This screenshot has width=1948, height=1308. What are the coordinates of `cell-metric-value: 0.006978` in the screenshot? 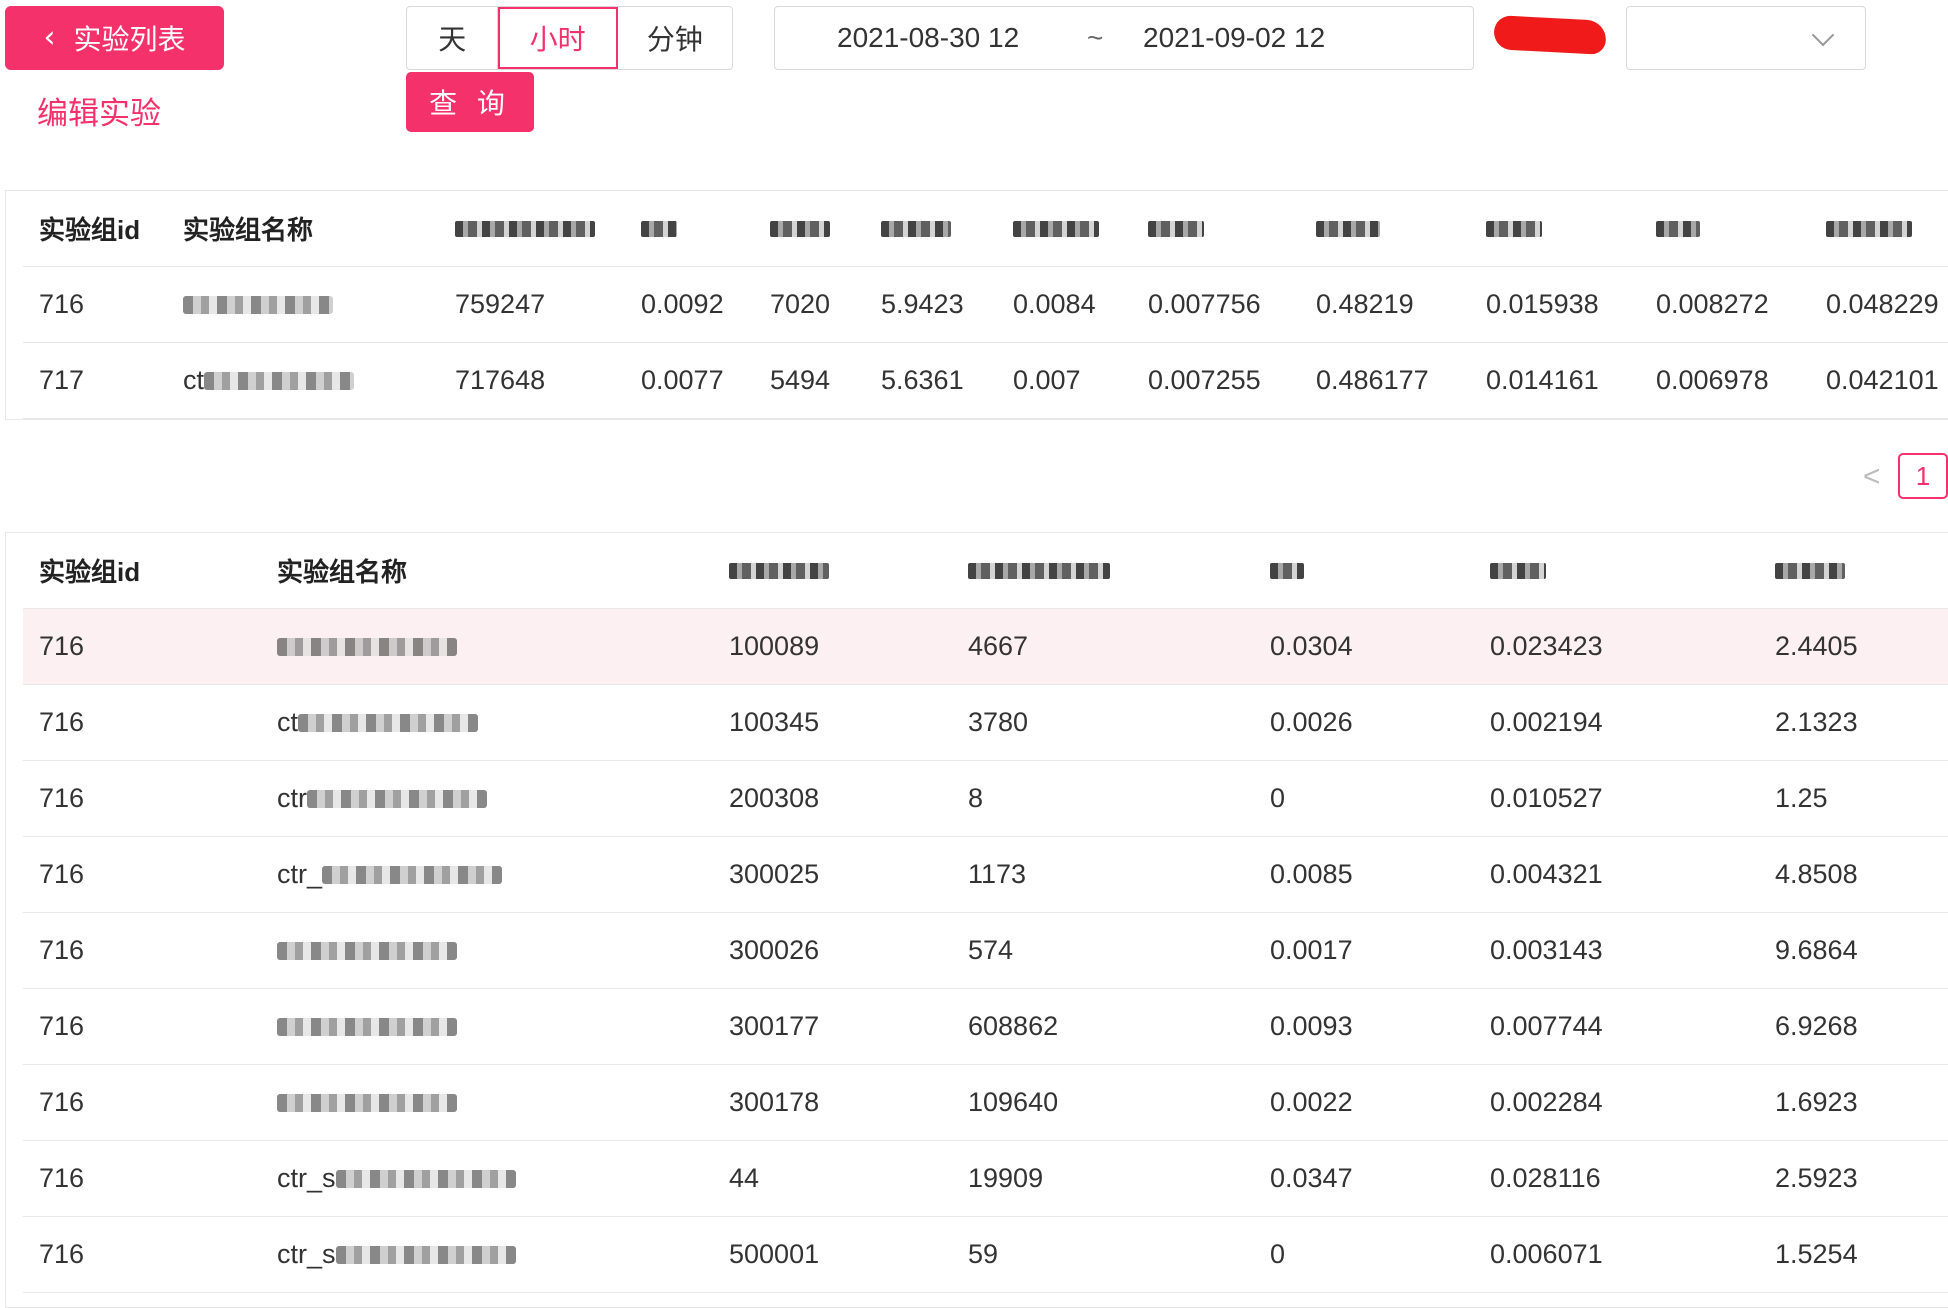 It's located at (1712, 380).